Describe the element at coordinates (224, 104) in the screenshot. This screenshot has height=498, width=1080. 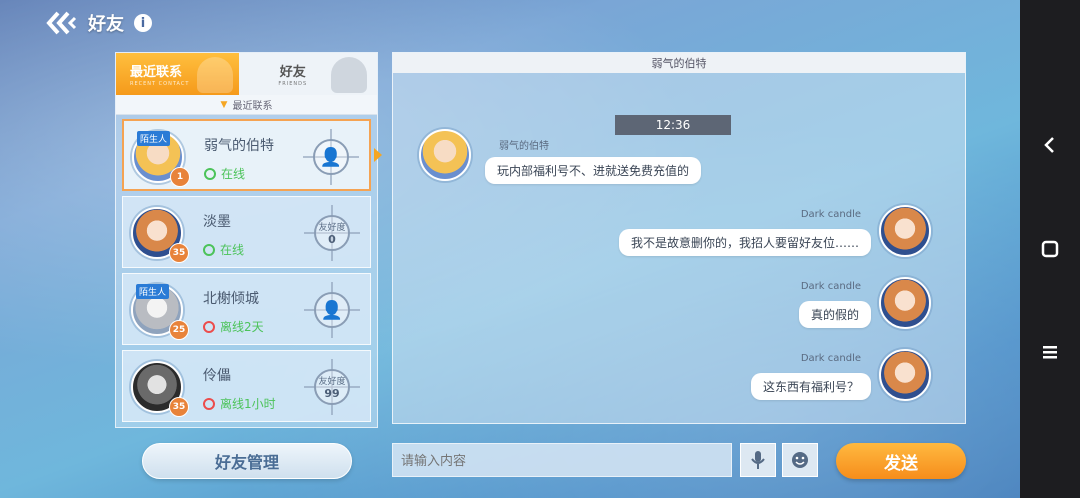
I see `chevron-down-icon: ▼` at that location.